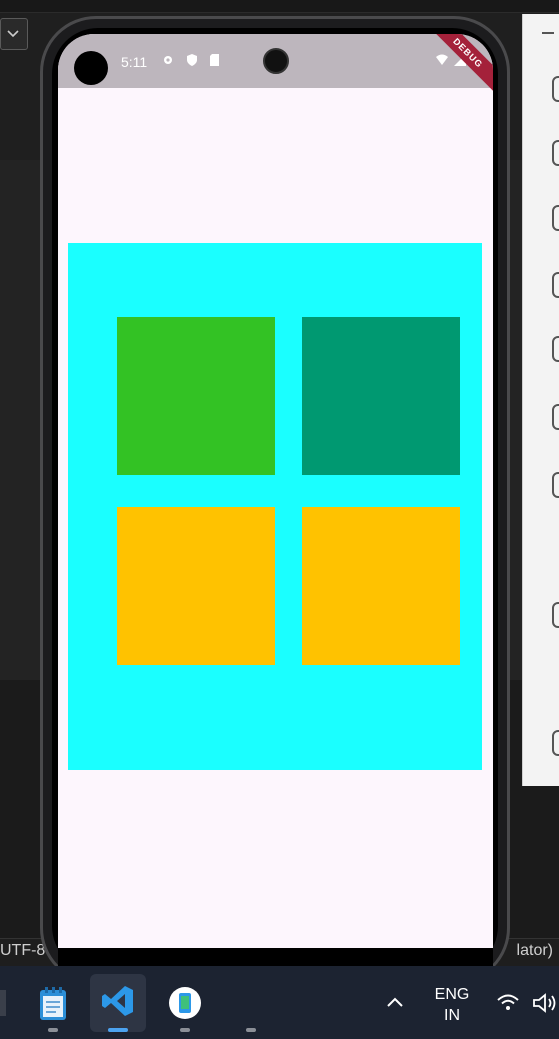 The image size is (559, 1039). Describe the element at coordinates (548, 33) in the screenshot. I see `minimize-icon` at that location.